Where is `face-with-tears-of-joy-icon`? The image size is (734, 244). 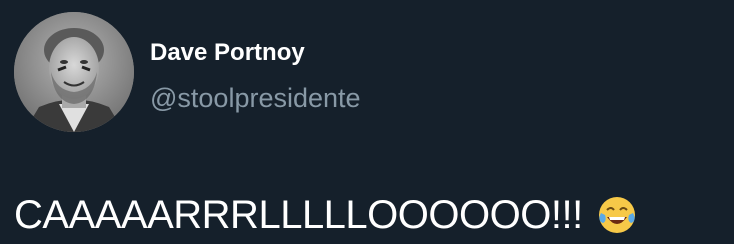 face-with-tears-of-joy-icon is located at coordinates (617, 215).